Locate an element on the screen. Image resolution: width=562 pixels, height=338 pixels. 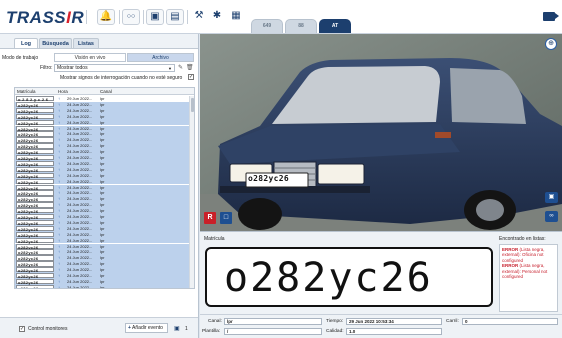
tab-workspace-at: AT is located at coordinates (335, 26).